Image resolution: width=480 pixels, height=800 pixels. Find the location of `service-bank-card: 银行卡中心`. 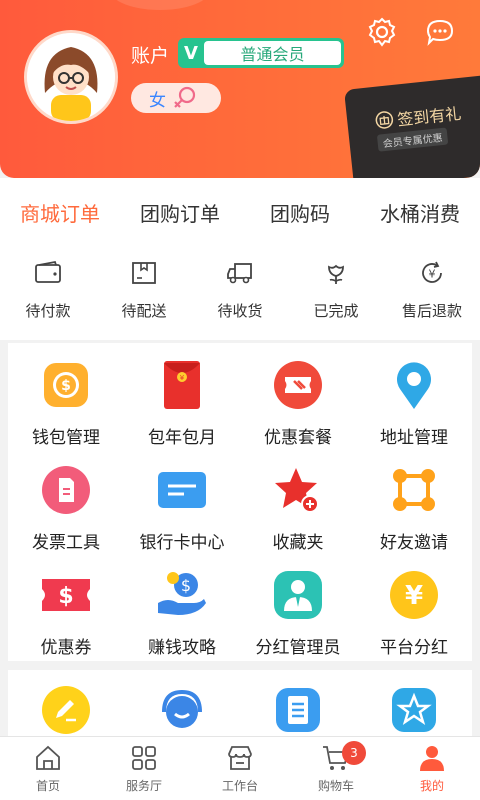

service-bank-card: 银行卡中心 is located at coordinates (182, 500).